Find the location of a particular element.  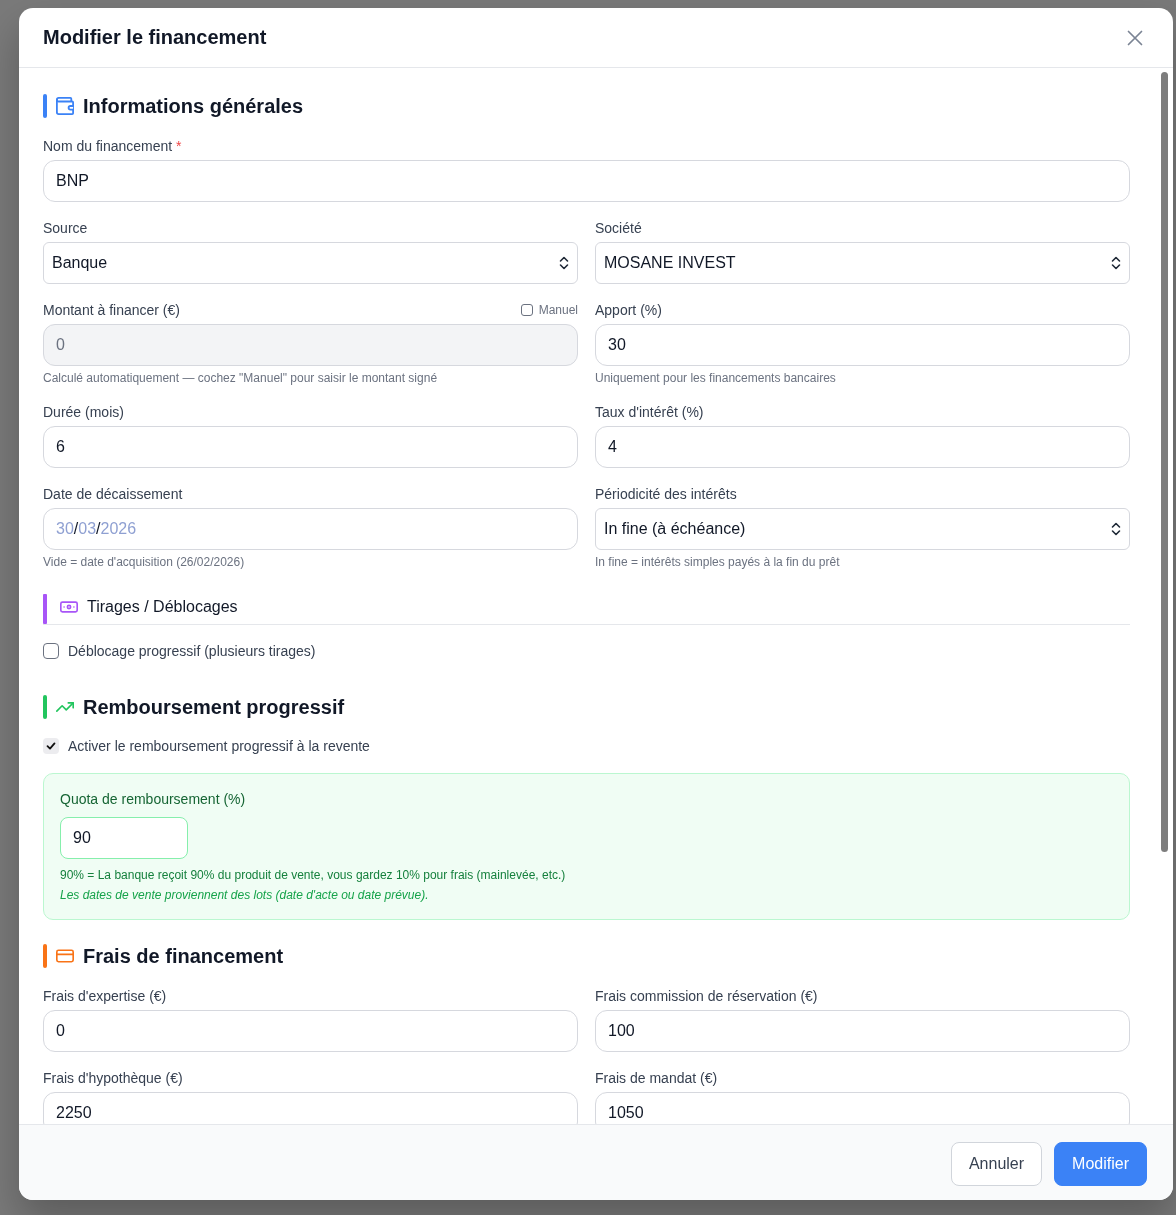

note-text: Les dates de vente proviennent des lots (date d'acte ou date prévue). is located at coordinates (244, 895).